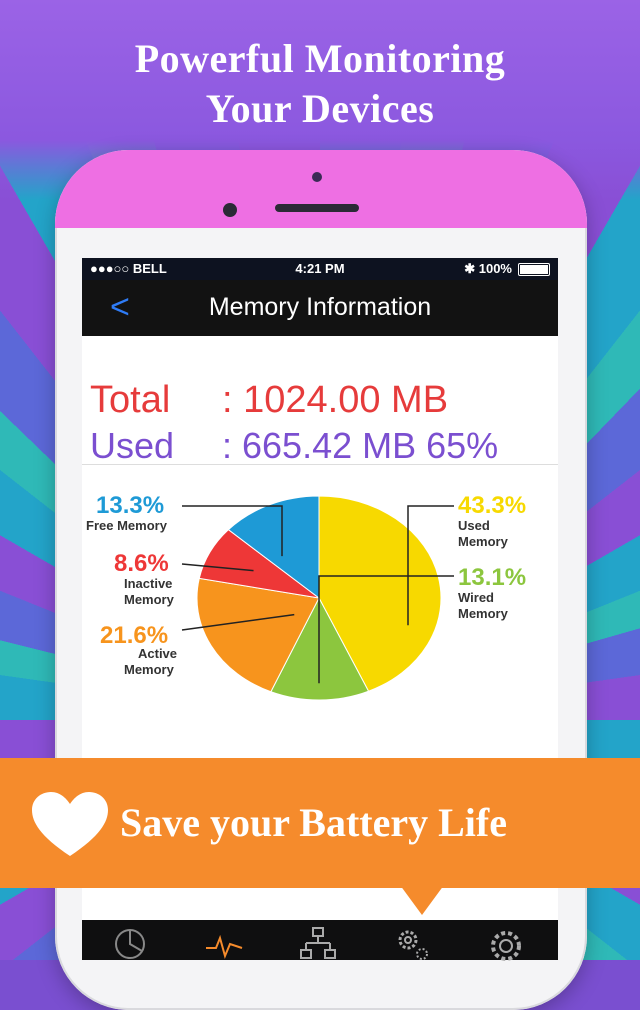 This screenshot has height=1010, width=640. Describe the element at coordinates (488, 268) in the screenshot. I see `status-battery-text: ✱ 100%` at that location.